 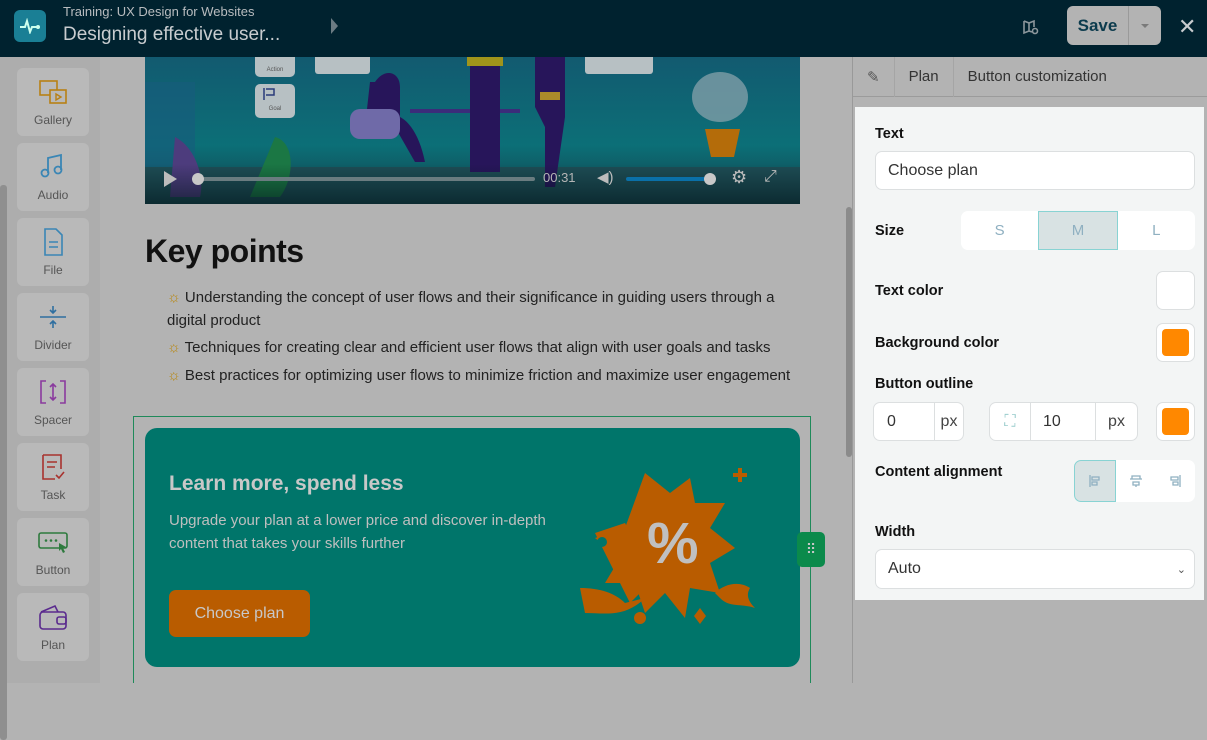 I want to click on alignment-selector, so click(x=1134, y=481).